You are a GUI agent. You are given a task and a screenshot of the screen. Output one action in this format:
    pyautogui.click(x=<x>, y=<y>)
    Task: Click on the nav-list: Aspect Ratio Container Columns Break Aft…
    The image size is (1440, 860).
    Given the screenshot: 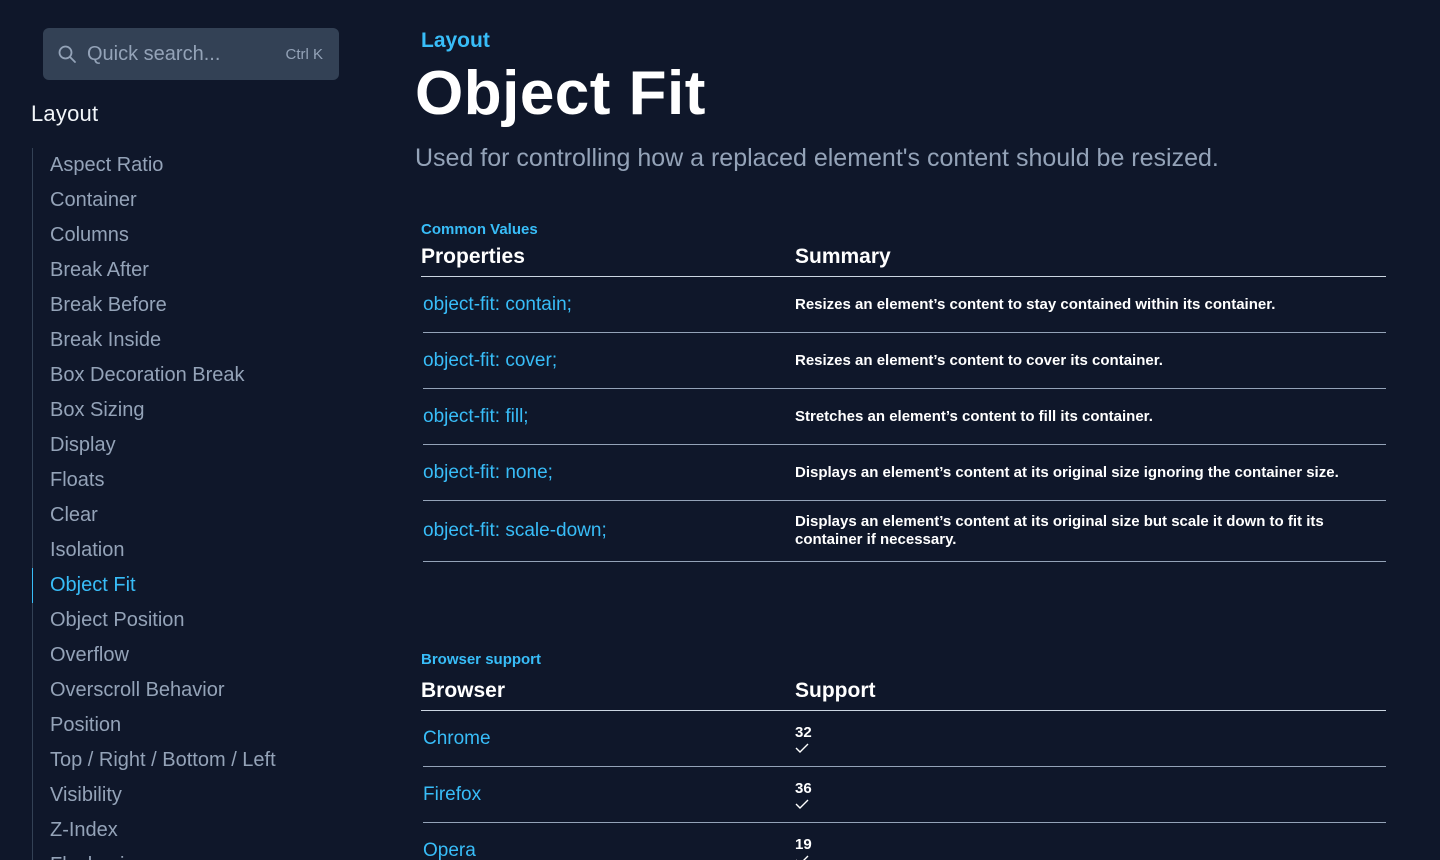 What is the action you would take?
    pyautogui.click(x=154, y=504)
    